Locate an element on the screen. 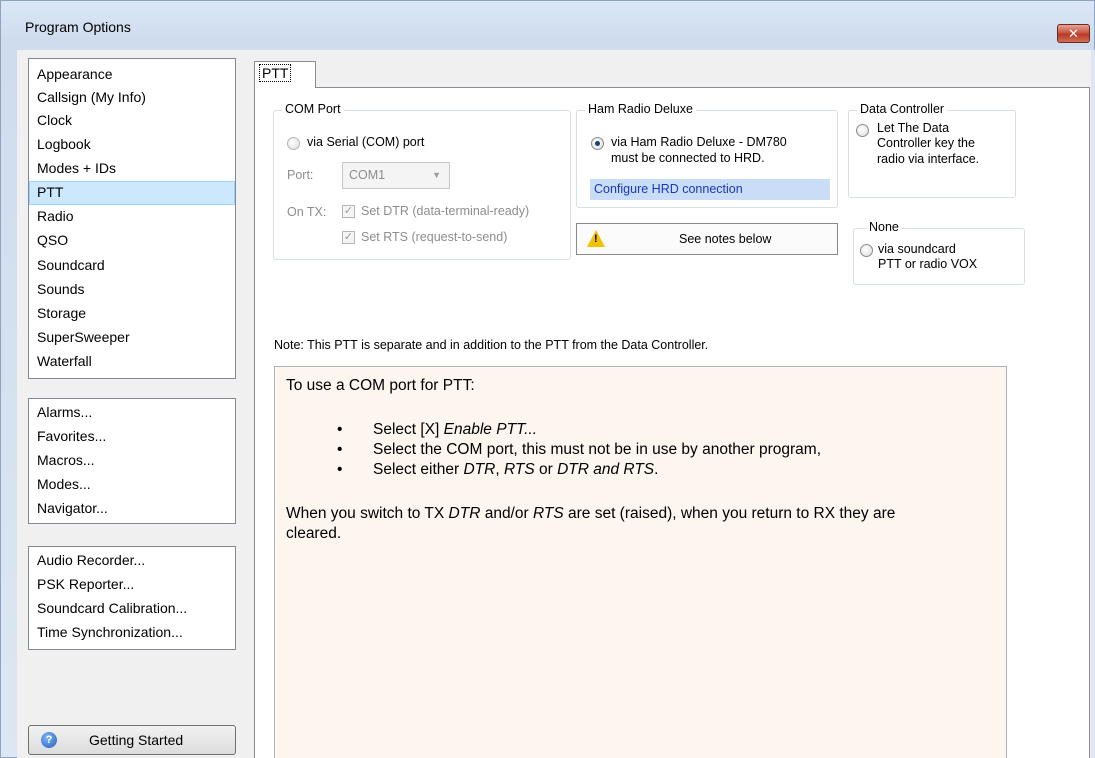 This screenshot has height=758, width=1095. see-notes-button: ! See notes below is located at coordinates (707, 239).